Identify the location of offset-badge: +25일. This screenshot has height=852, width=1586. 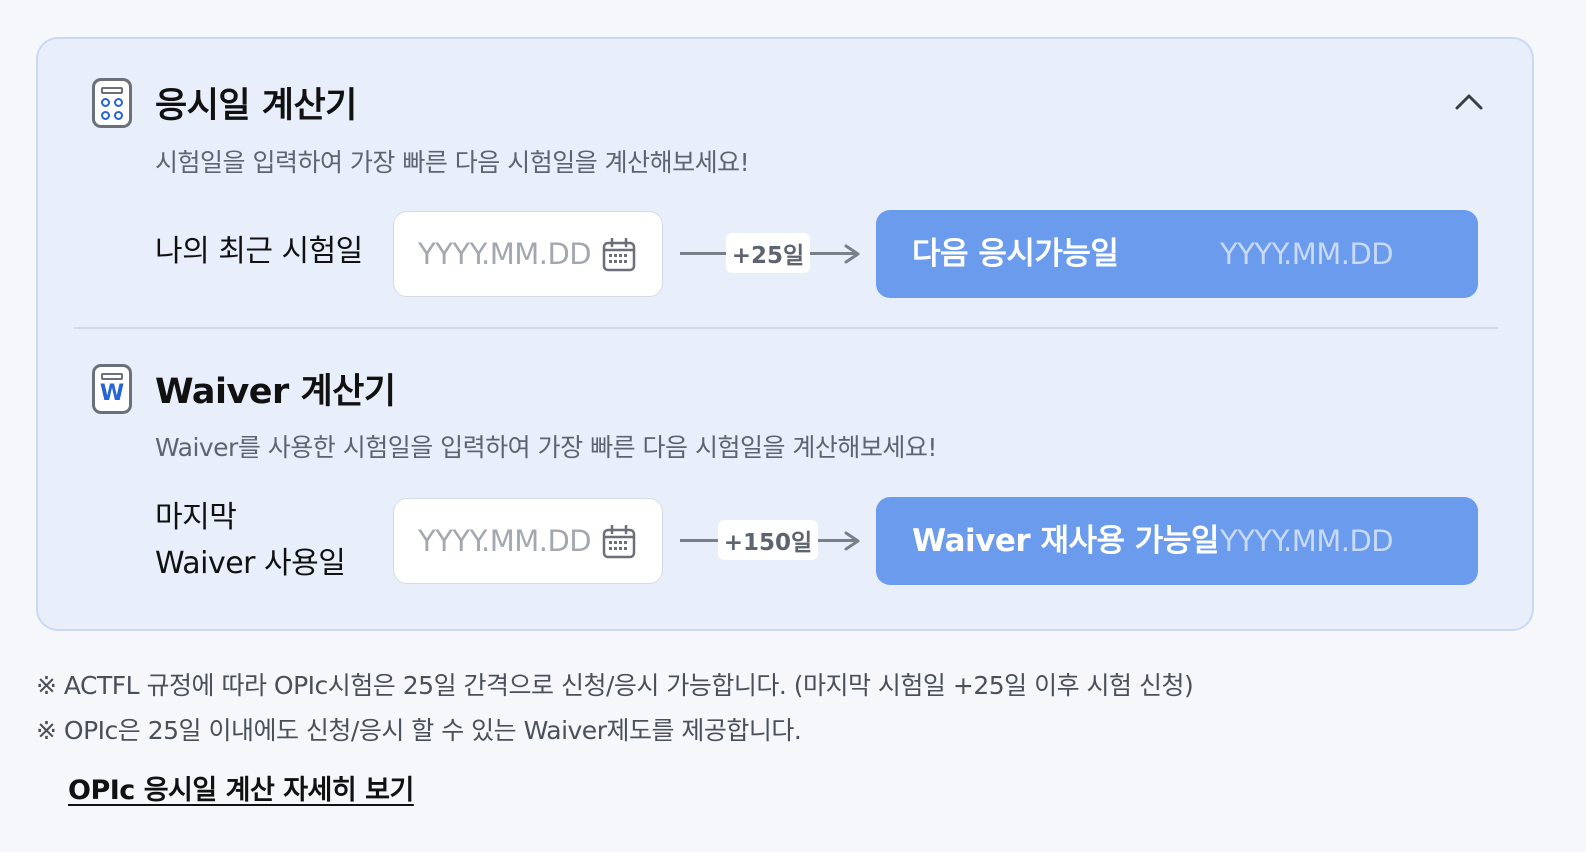
(768, 253).